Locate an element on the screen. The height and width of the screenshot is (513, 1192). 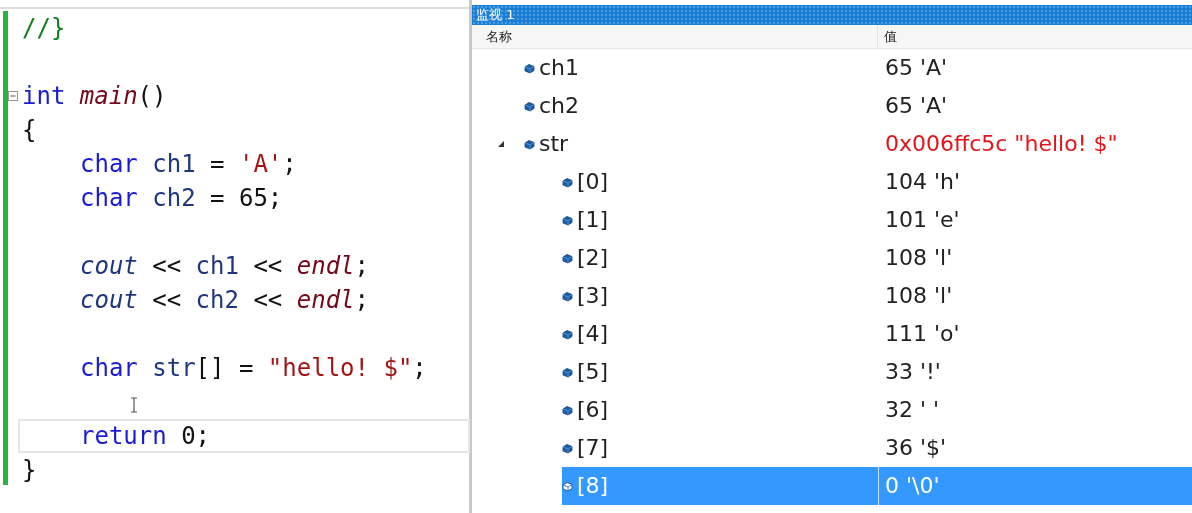
variable-value: 104 'h' is located at coordinates (923, 181).